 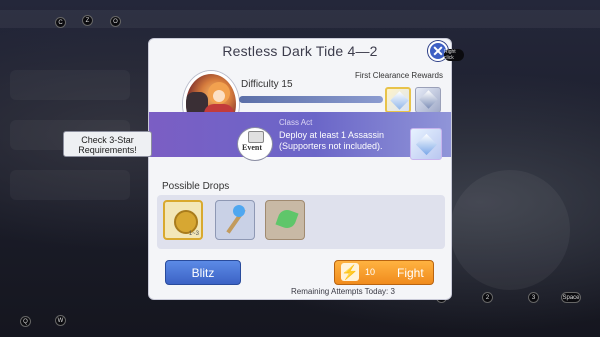 I want to click on remaining-attempts: Remaining Attempts Today: 3, so click(x=343, y=291).